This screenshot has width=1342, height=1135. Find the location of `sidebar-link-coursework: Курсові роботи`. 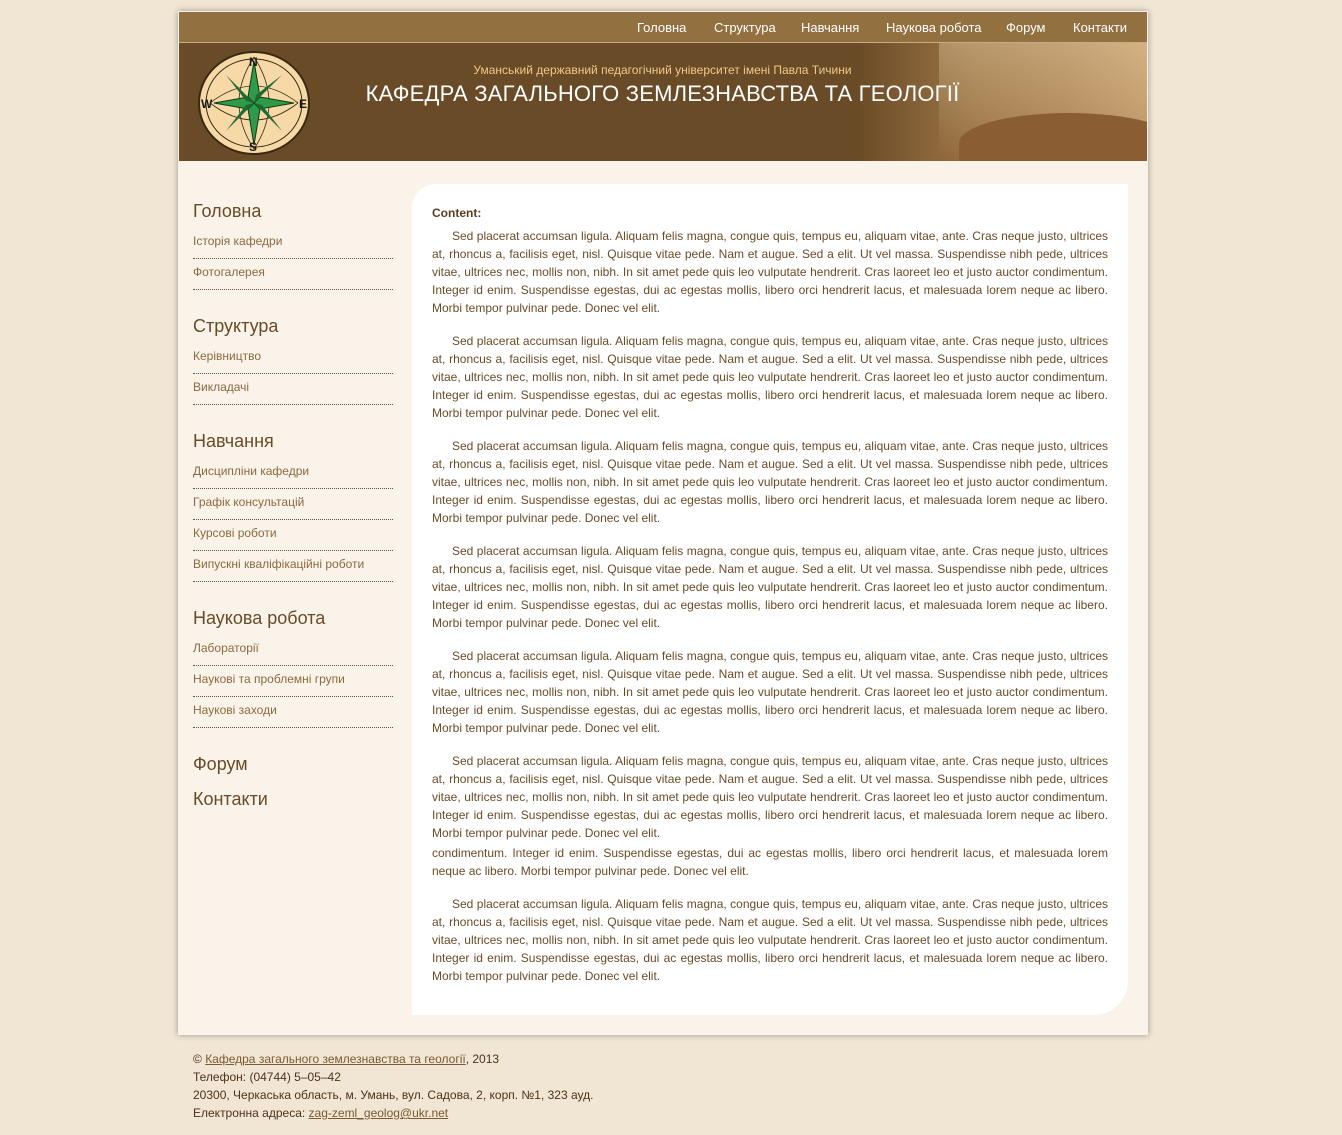

sidebar-link-coursework: Курсові роботи is located at coordinates (293, 535).